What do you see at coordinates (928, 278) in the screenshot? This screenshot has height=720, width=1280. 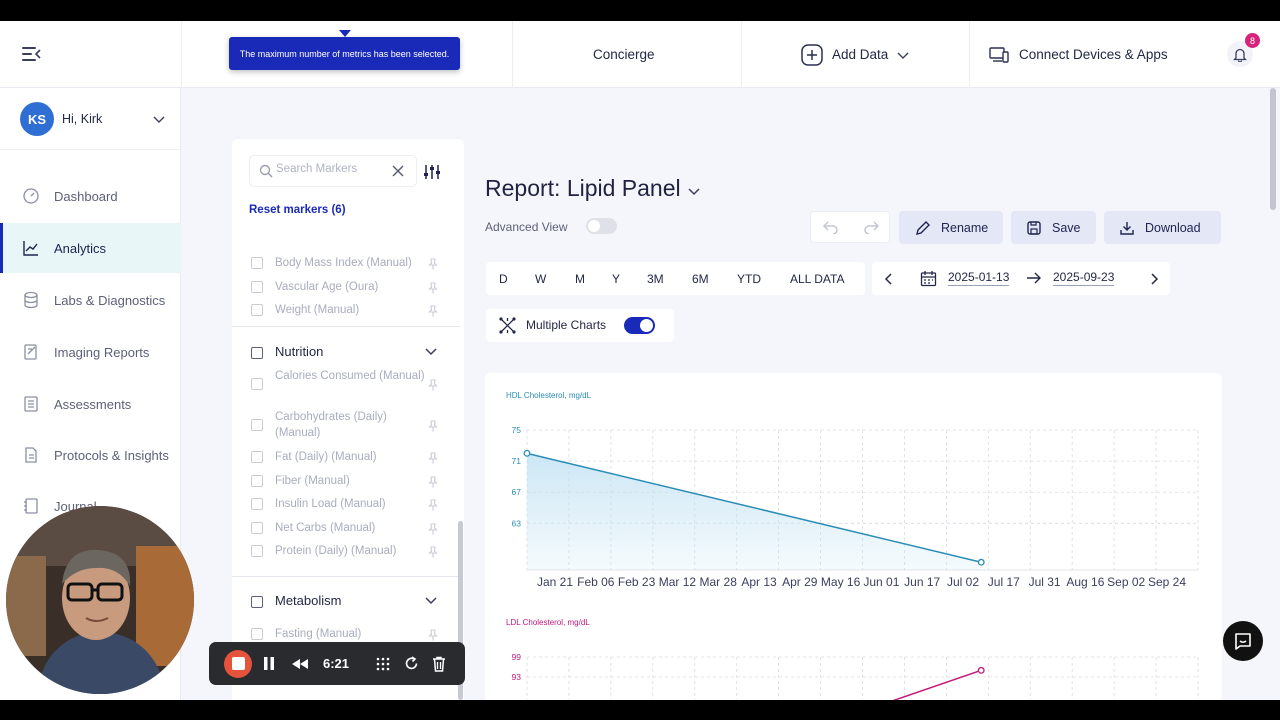 I see `calendar-icon` at bounding box center [928, 278].